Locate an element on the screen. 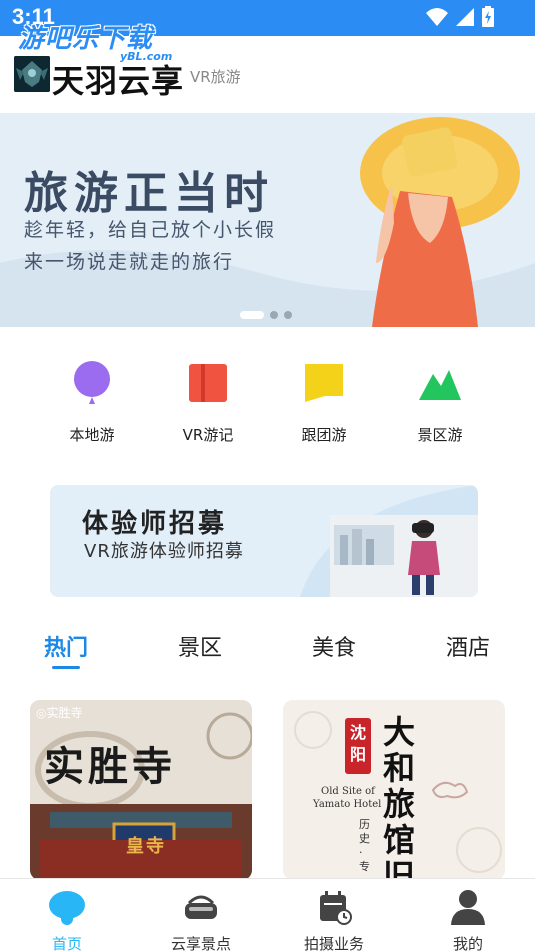 This screenshot has width=535, height=951. card-plaque: 皇寺 is located at coordinates (146, 846).